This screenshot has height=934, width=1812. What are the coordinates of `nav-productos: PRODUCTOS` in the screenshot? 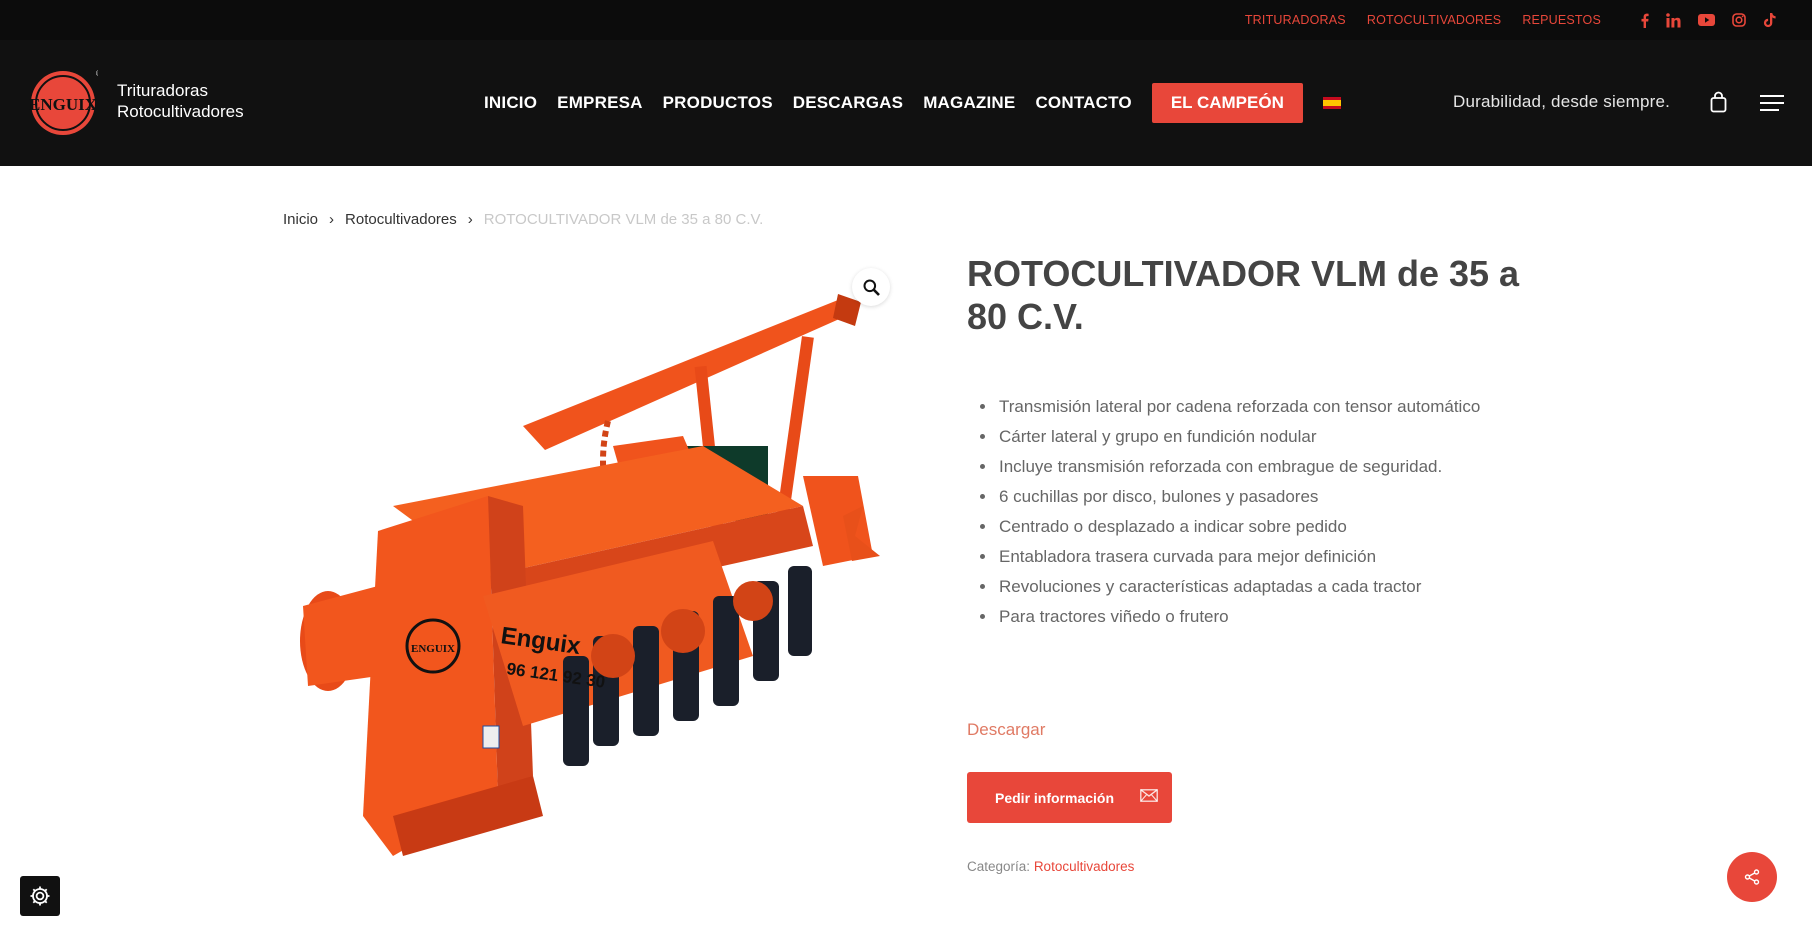 It's located at (718, 103).